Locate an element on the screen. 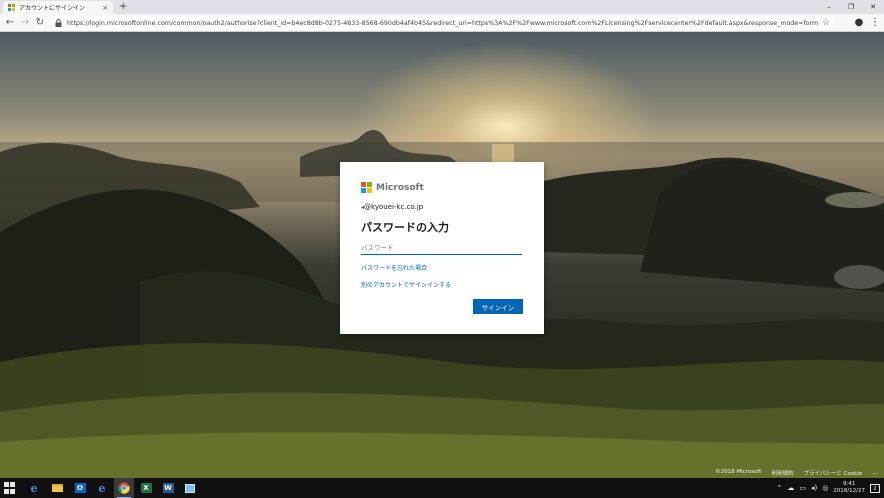 The height and width of the screenshot is (498, 884). excel-icon: X is located at coordinates (146, 488).